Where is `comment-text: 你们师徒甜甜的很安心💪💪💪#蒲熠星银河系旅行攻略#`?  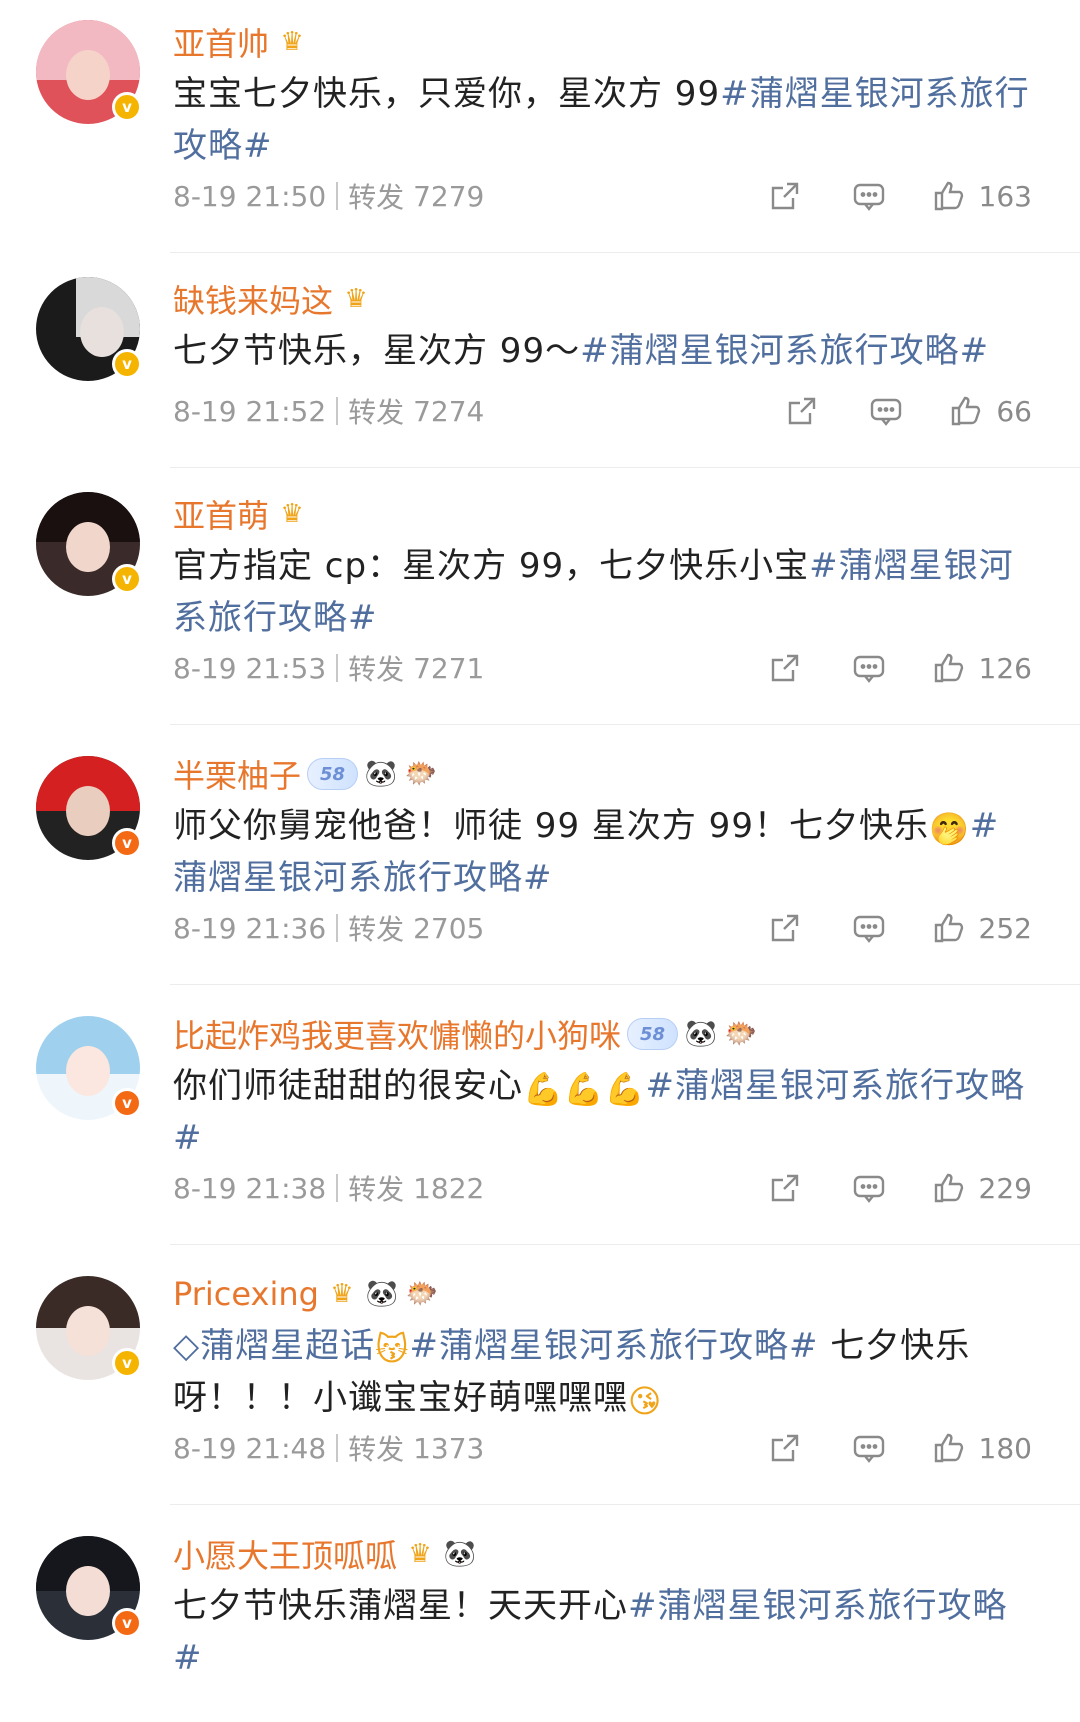 comment-text: 你们师徒甜甜的很安心💪💪💪#蒲熠星银河系旅行攻略# is located at coordinates (599, 1112).